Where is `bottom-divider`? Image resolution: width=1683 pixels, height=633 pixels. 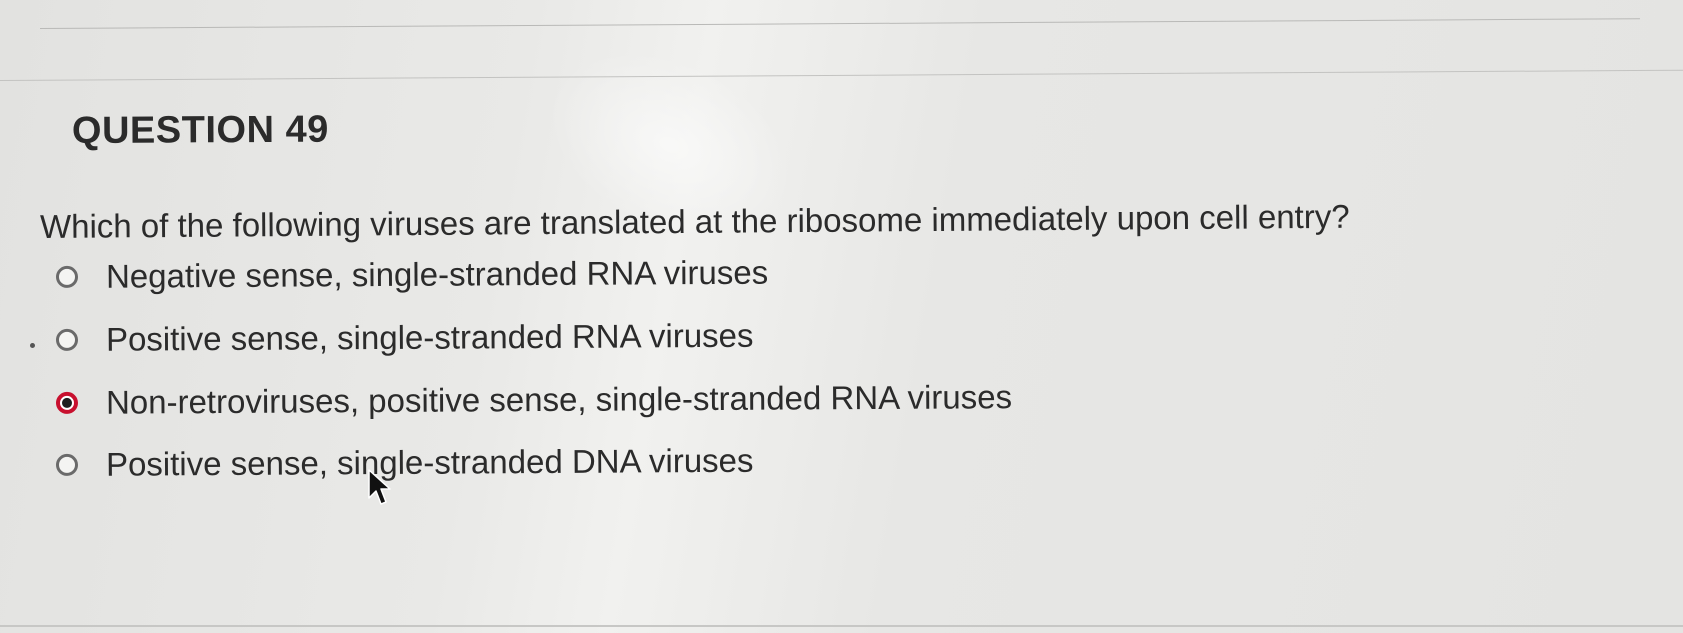 bottom-divider is located at coordinates (841, 626).